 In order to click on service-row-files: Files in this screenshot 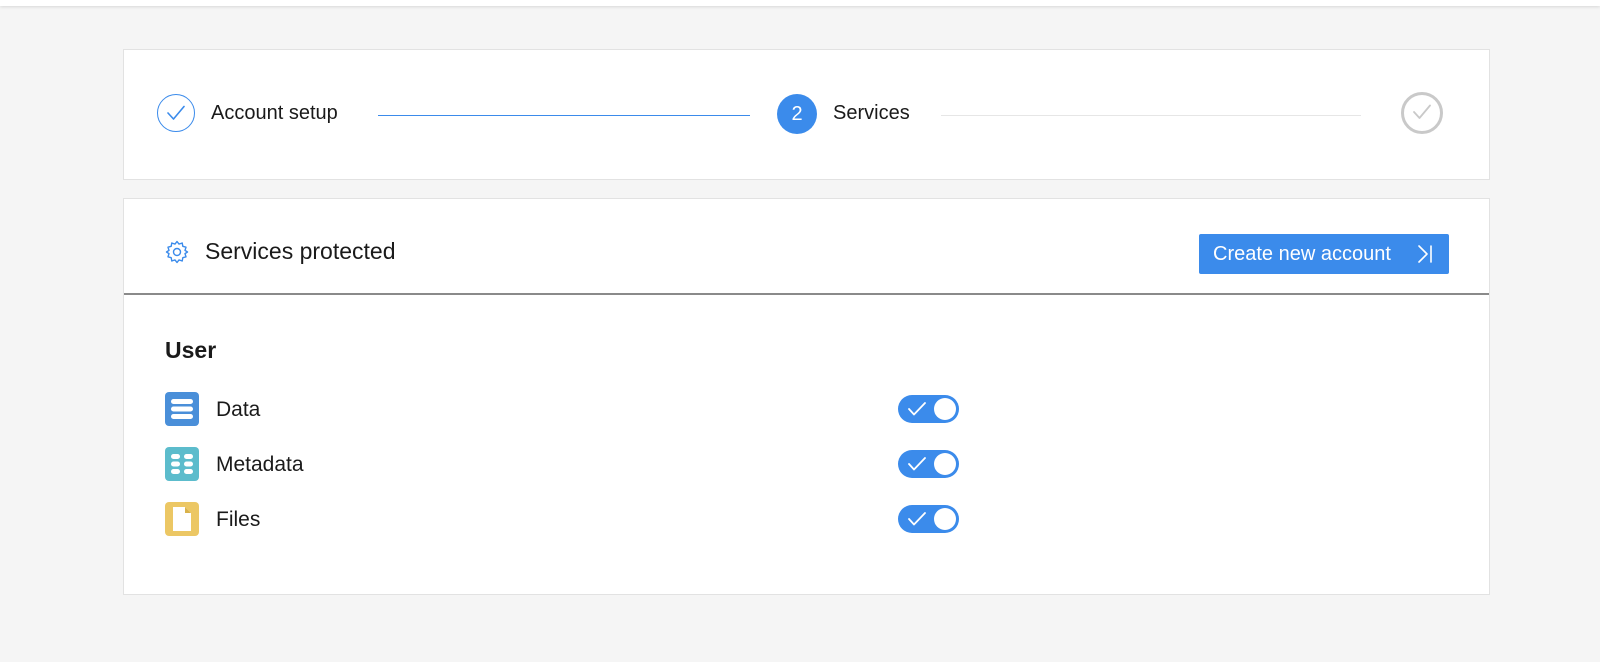, I will do `click(575, 520)`.